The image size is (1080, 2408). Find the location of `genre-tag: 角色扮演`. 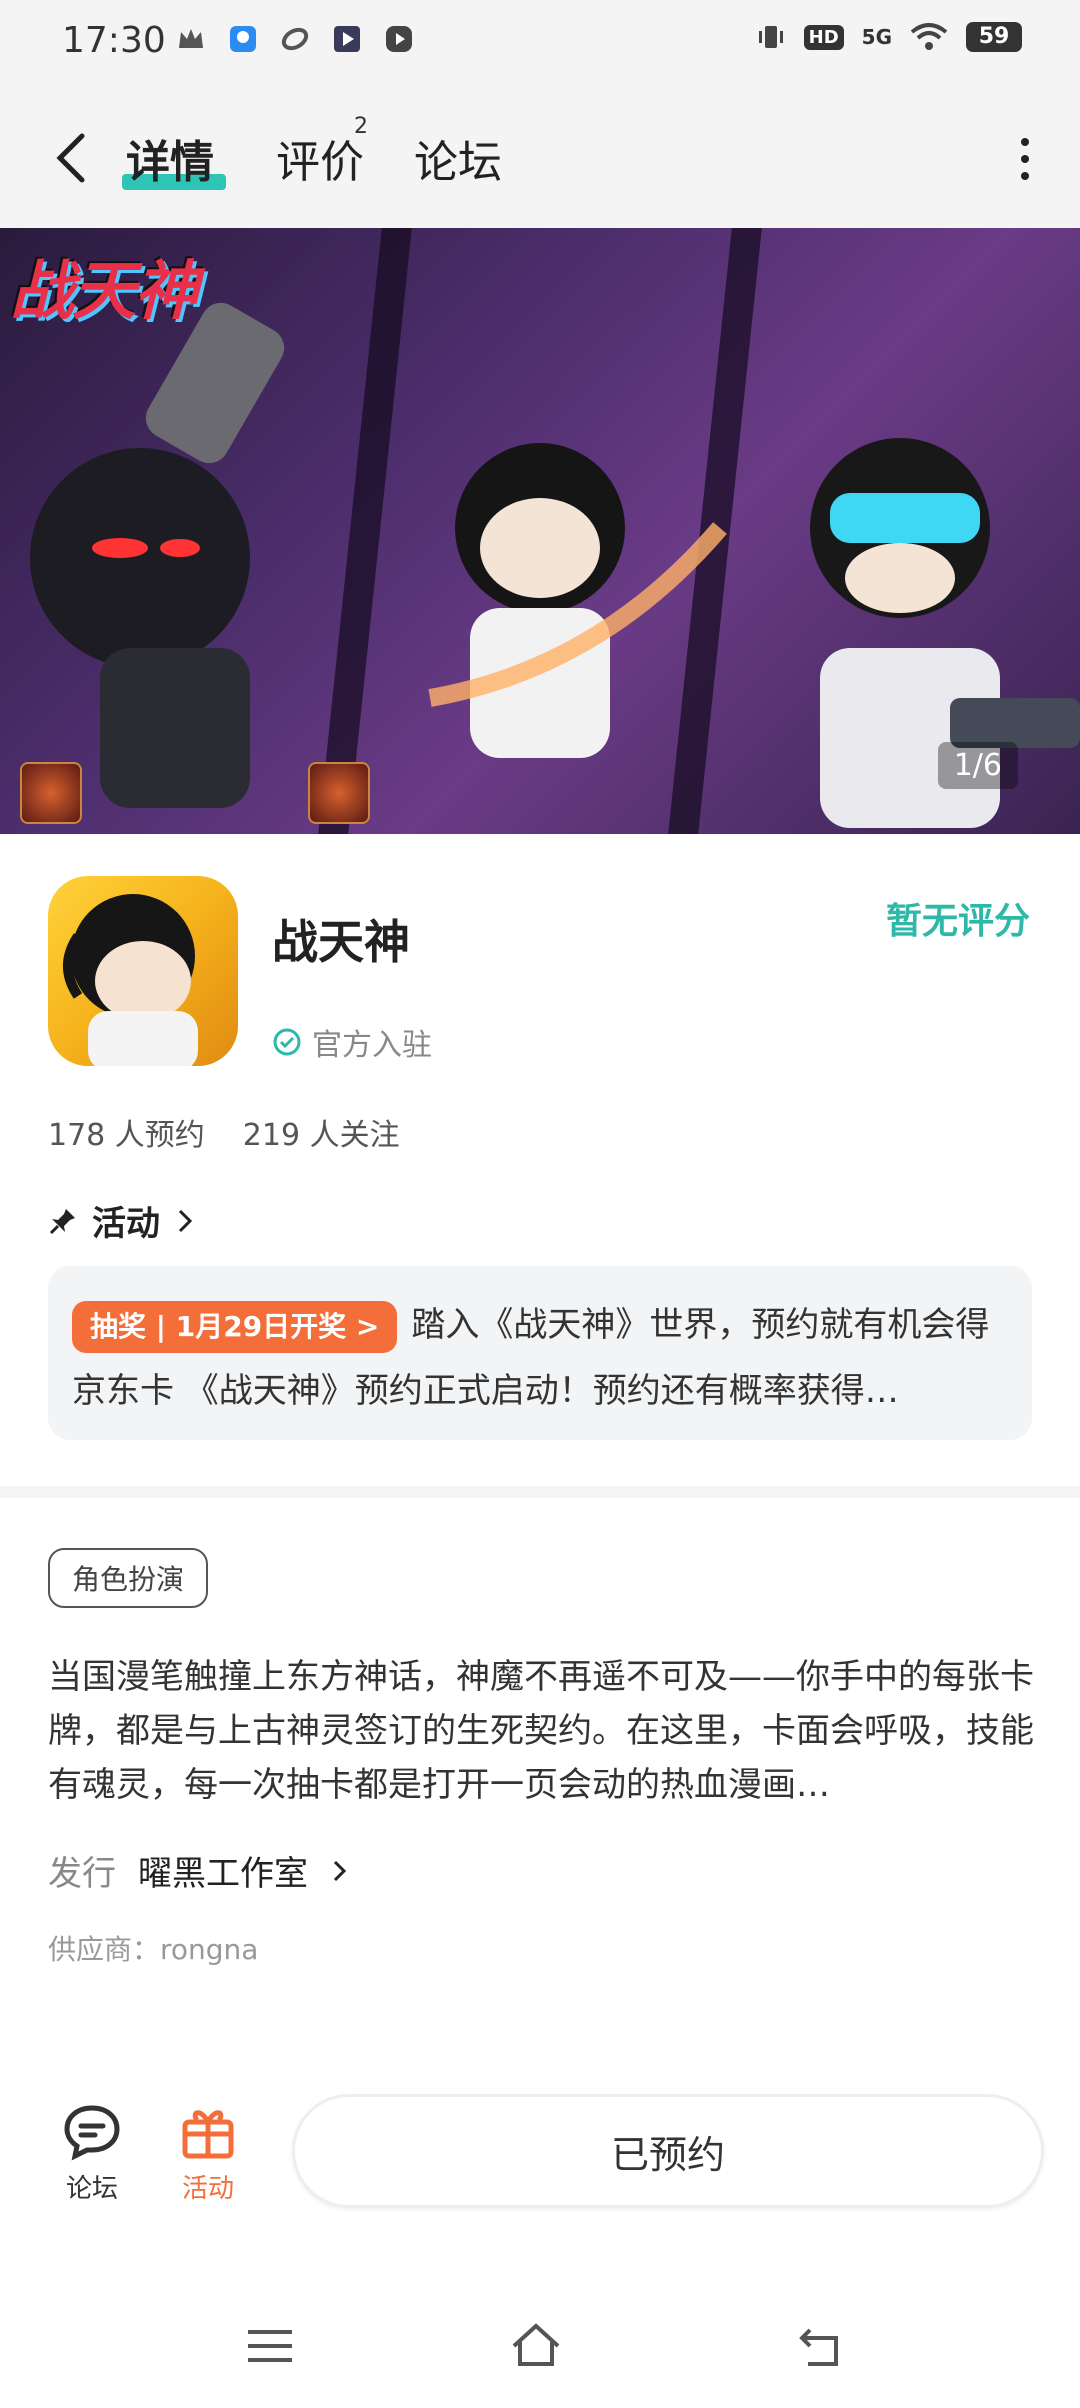

genre-tag: 角色扮演 is located at coordinates (128, 1578).